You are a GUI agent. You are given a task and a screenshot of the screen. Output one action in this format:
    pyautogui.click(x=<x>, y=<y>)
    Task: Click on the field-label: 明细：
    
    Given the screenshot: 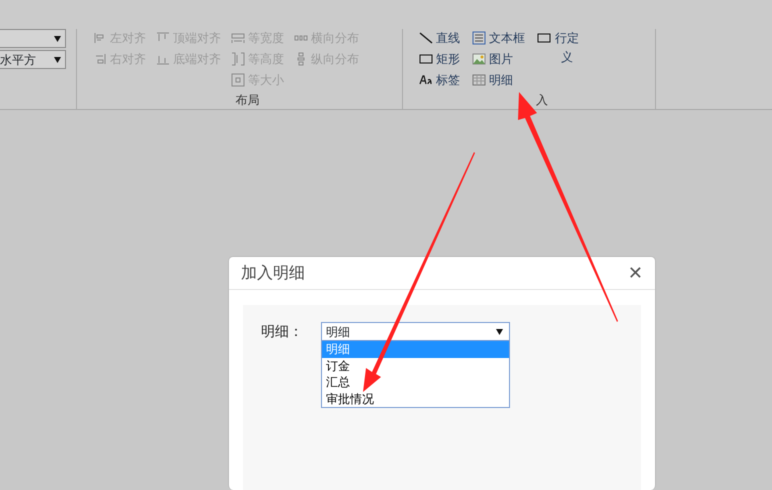 What is the action you would take?
    pyautogui.click(x=282, y=332)
    